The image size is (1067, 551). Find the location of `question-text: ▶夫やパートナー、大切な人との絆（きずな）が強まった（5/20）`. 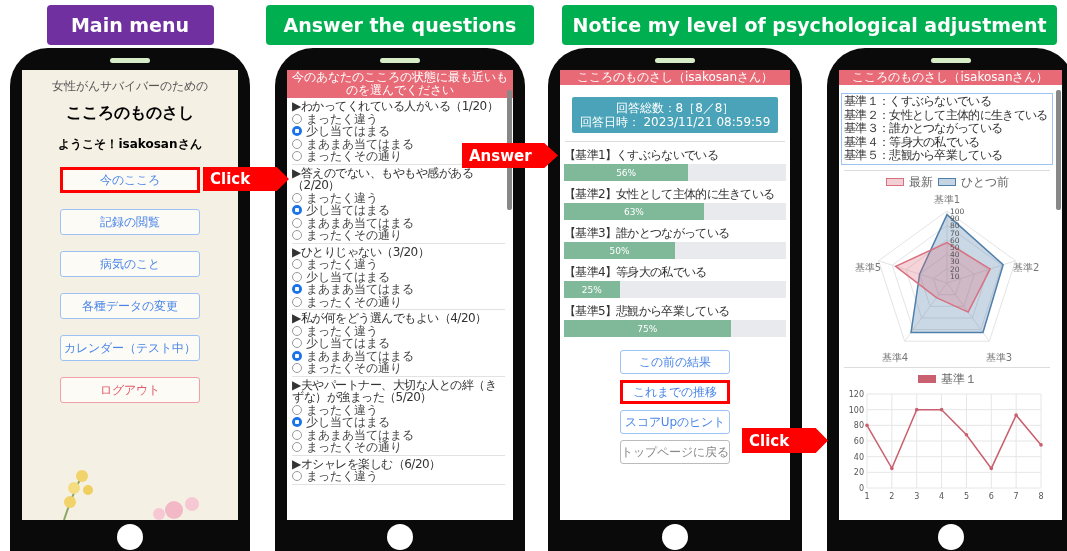

question-text: ▶夫やパートナー、大切な人との絆（きずな）が強まった（5/20） is located at coordinates (395, 391).